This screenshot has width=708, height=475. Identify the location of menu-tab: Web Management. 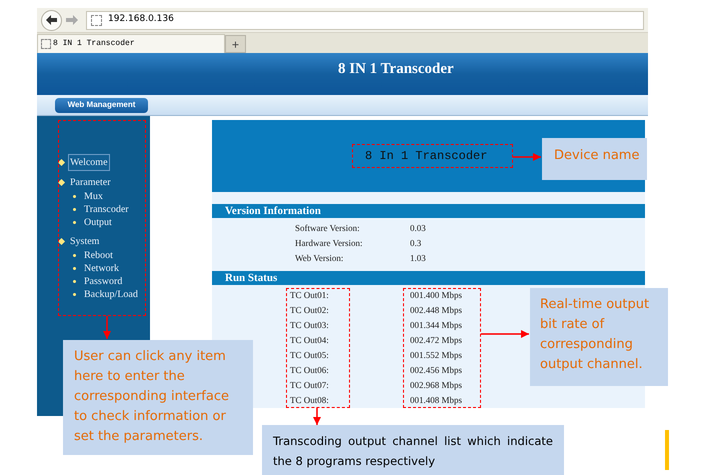
(101, 105).